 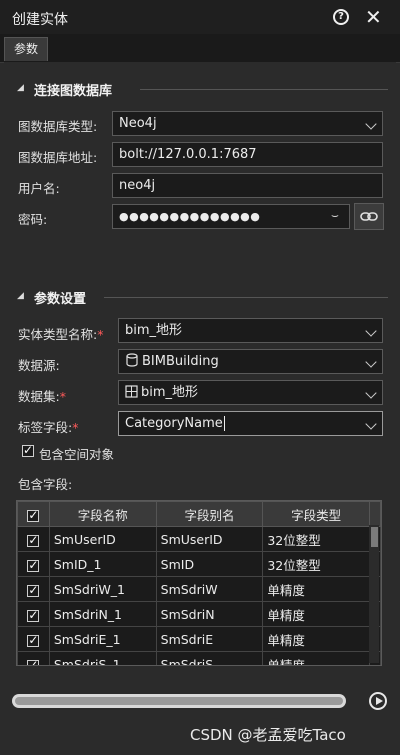 I want to click on close-icon: ✕, so click(x=373, y=17).